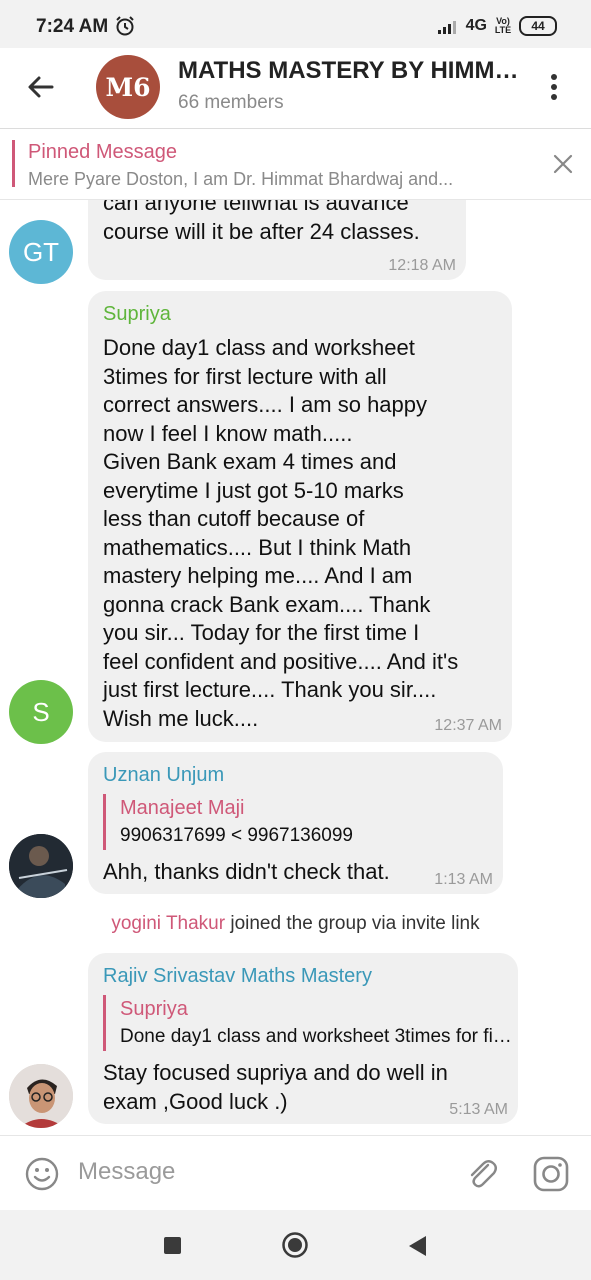  What do you see at coordinates (172, 1245) in the screenshot?
I see `recent-apps-button` at bounding box center [172, 1245].